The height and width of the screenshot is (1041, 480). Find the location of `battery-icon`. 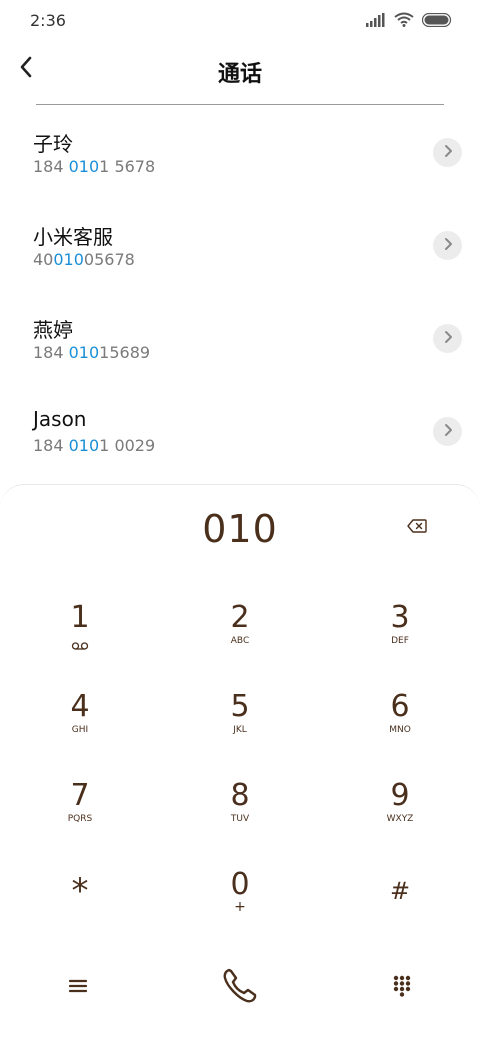

battery-icon is located at coordinates (436, 21).